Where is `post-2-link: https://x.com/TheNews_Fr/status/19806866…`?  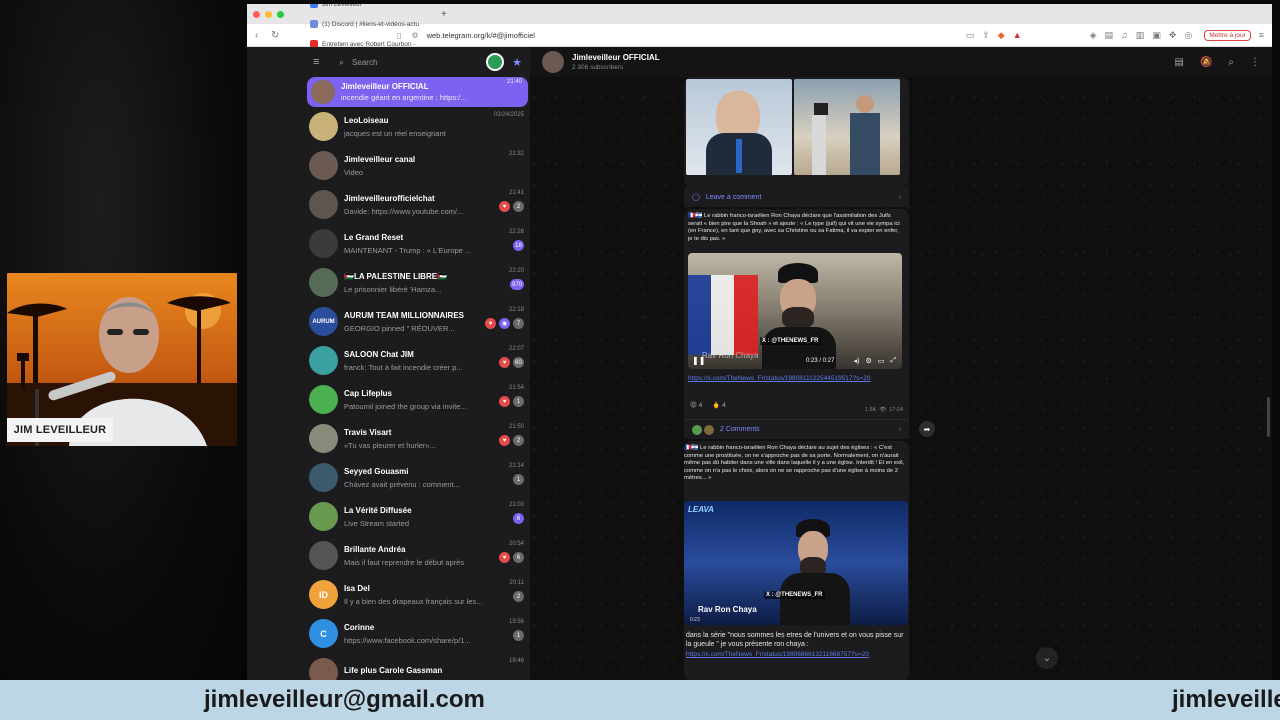 post-2-link: https://x.com/TheNews_Fr/status/19806866… is located at coordinates (796, 655).